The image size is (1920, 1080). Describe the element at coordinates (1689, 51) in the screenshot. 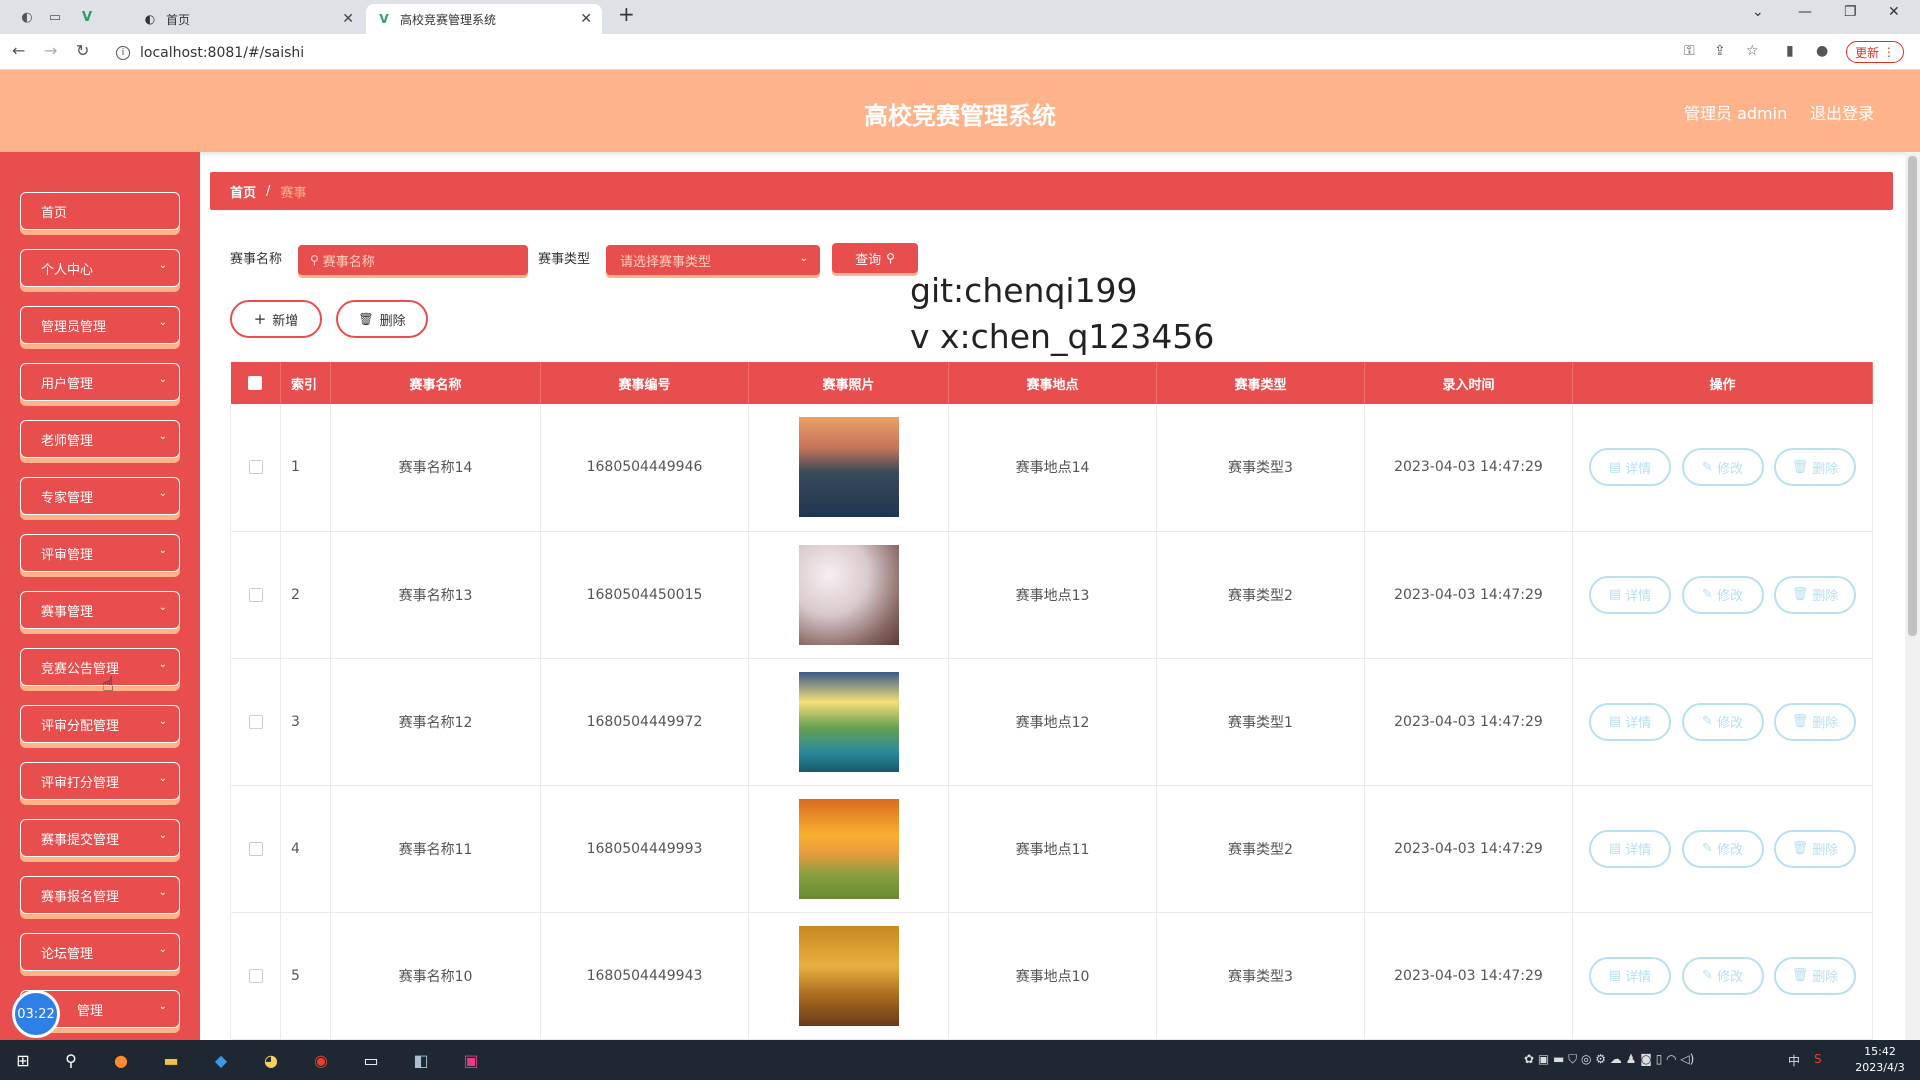

I see `key-icon: ⚿` at that location.